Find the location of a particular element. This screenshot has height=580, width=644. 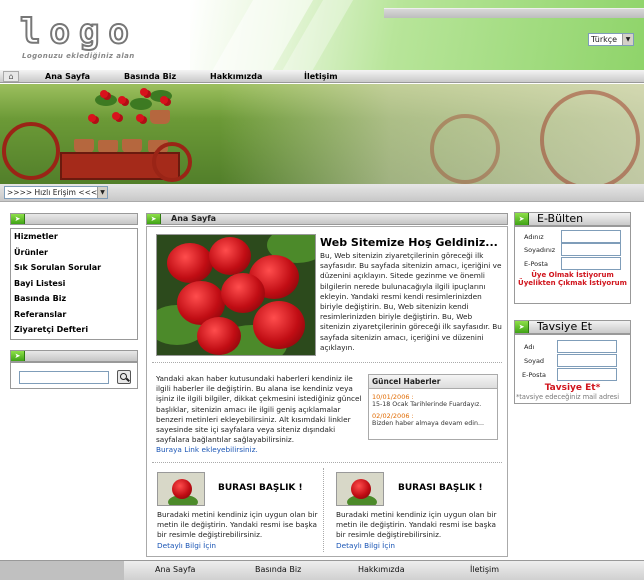

sidebar-menu-header: ➤ is located at coordinates (74, 219).